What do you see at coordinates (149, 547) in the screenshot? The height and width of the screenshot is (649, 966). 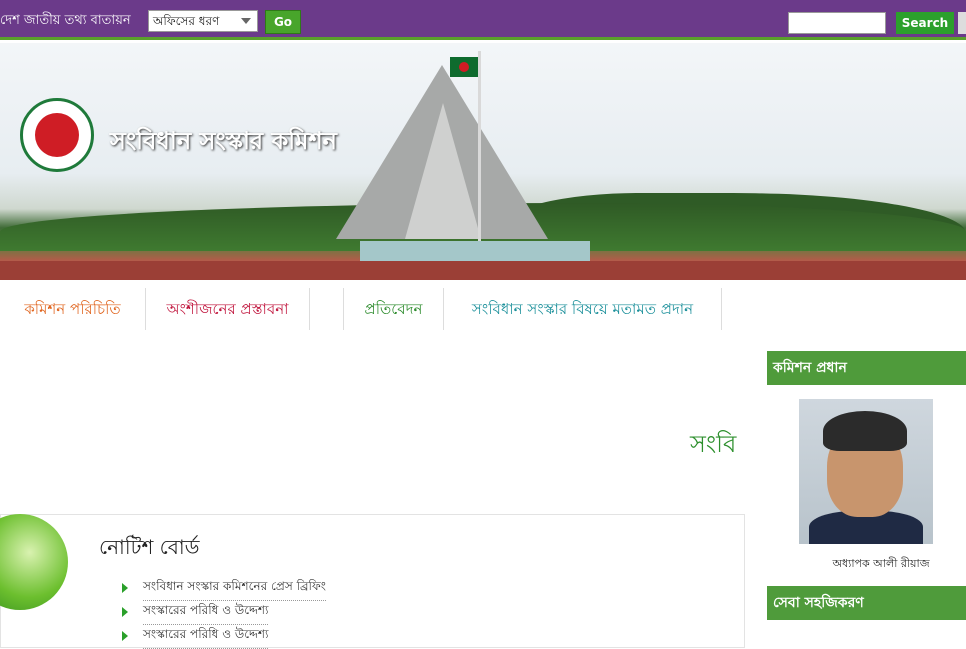 I see `notice-board-title: নোটিশ বোর্ড` at bounding box center [149, 547].